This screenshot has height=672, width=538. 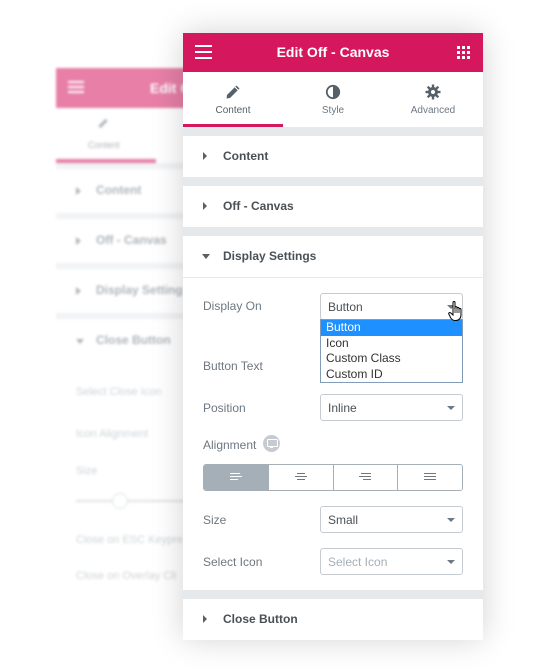 I want to click on section-display-settings: Display Settings, so click(x=333, y=256).